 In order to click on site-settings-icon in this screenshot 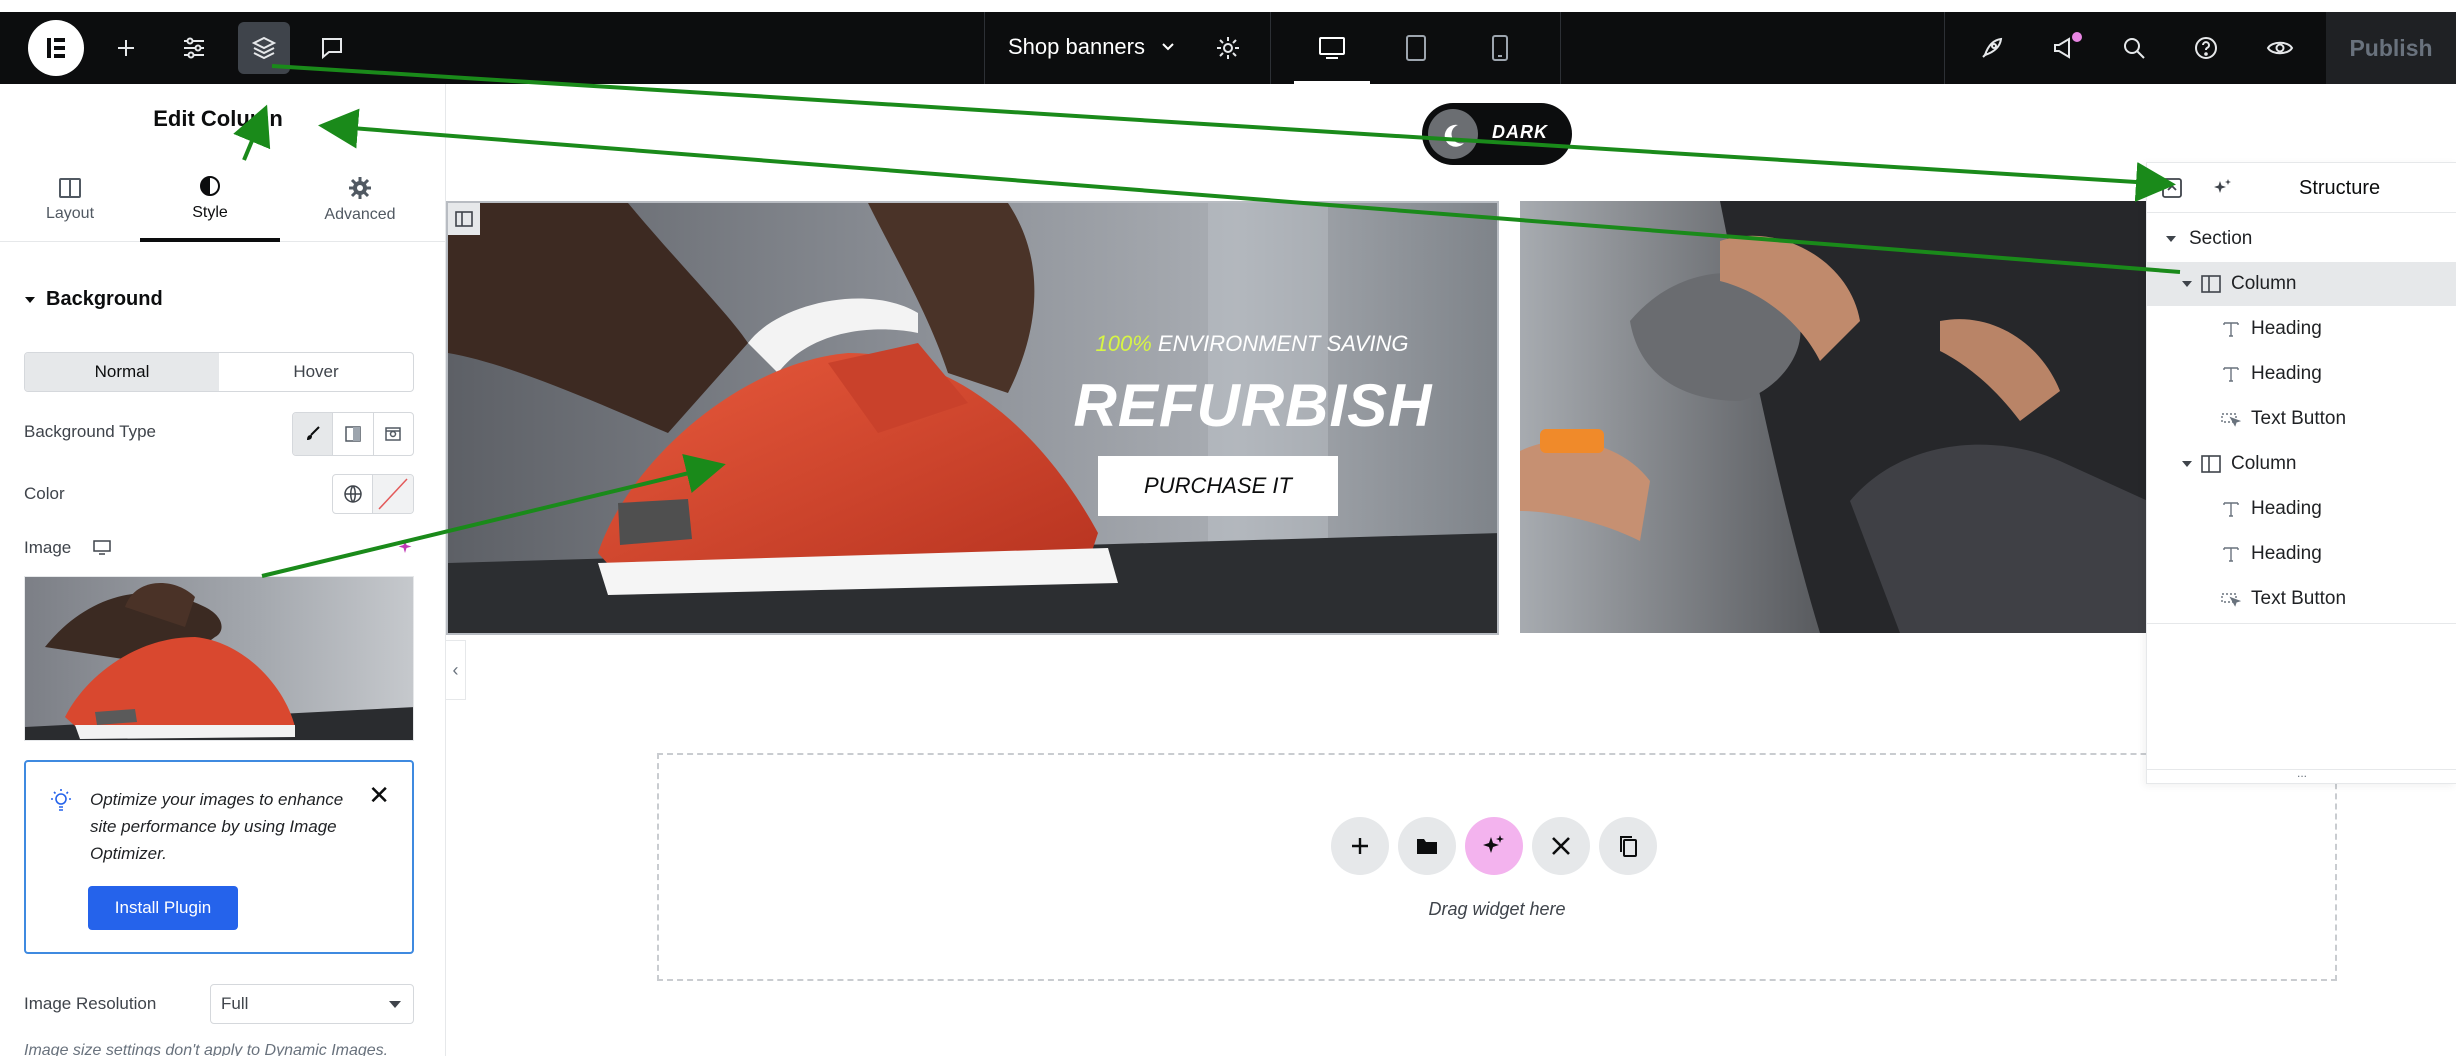, I will do `click(194, 48)`.